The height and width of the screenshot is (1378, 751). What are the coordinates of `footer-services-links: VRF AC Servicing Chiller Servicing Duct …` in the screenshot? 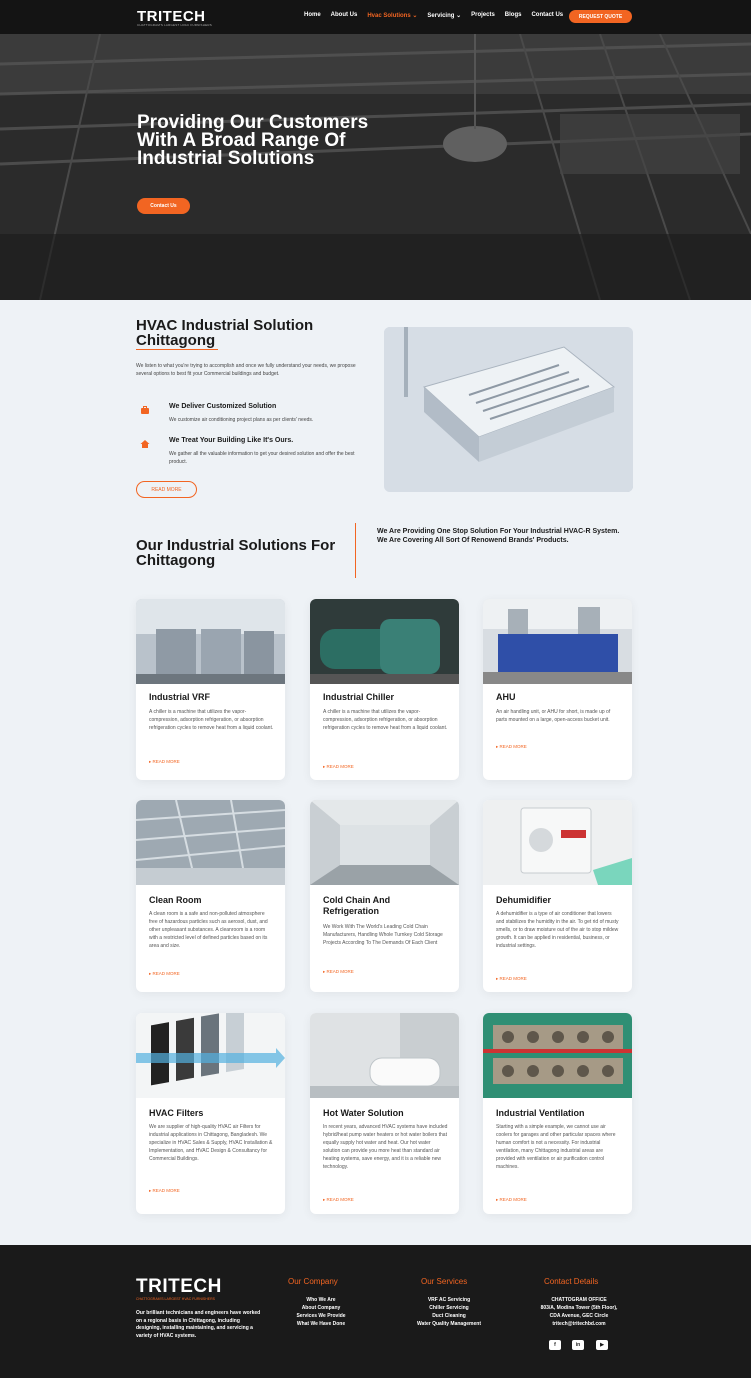 It's located at (449, 1312).